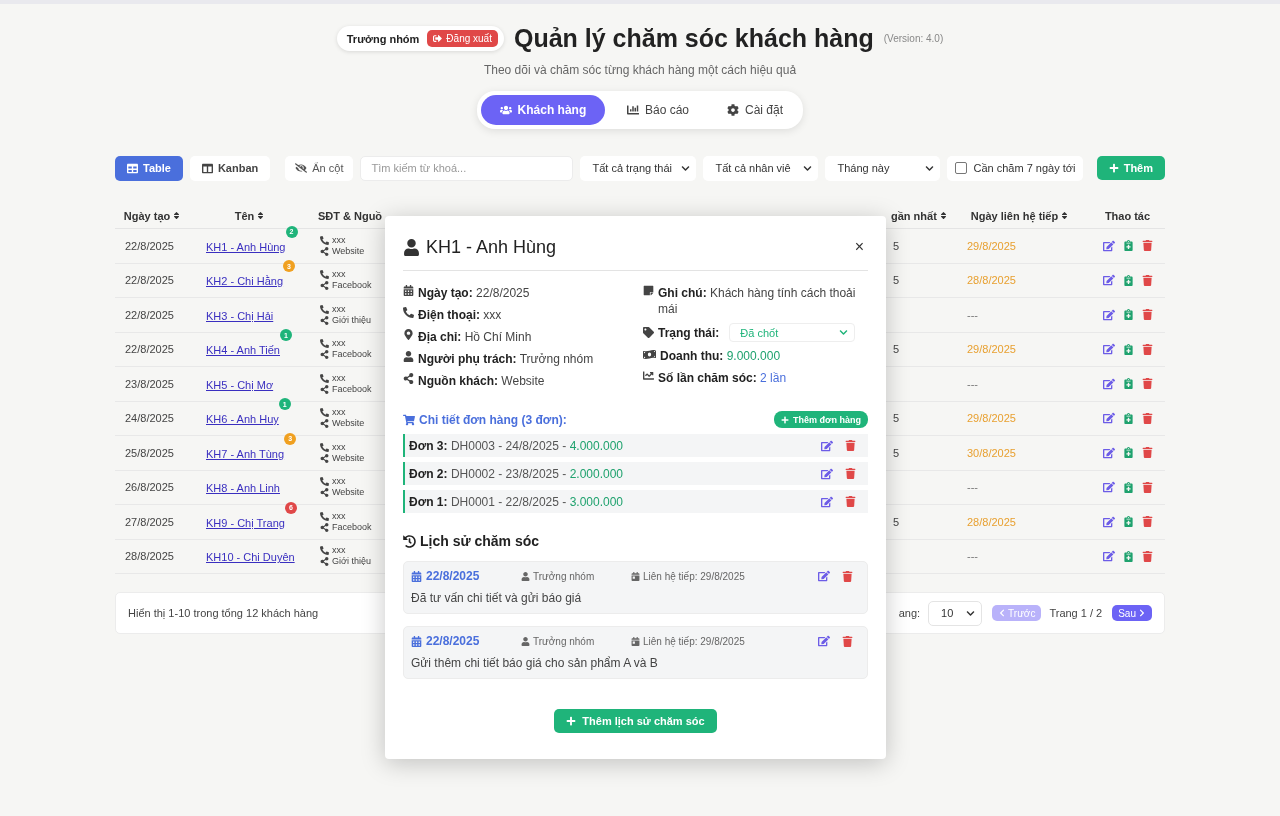  I want to click on column-header: Ngày tạo, so click(152, 215).